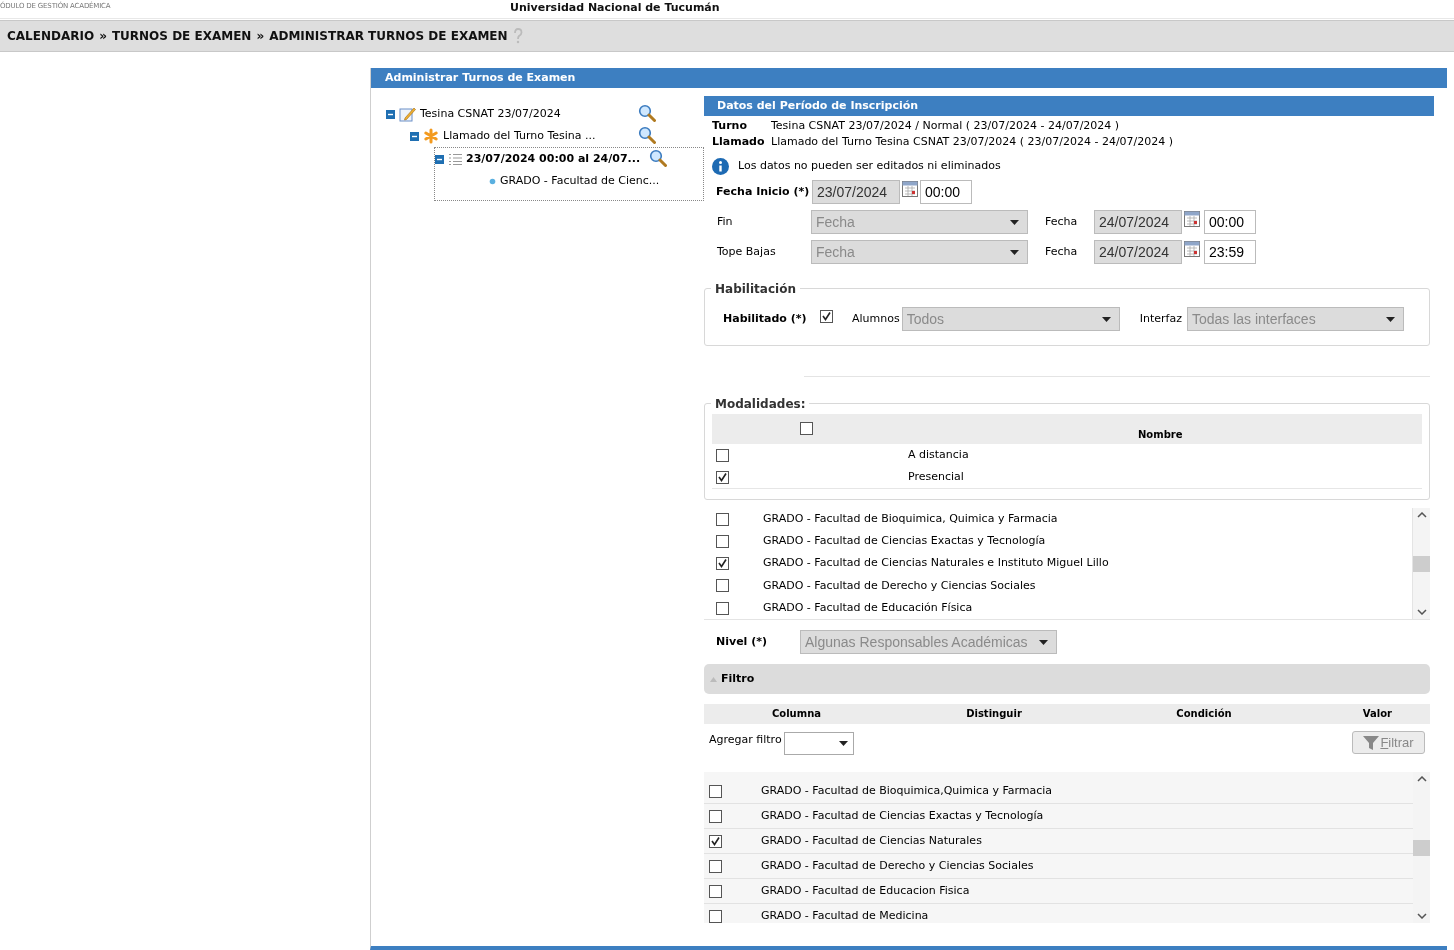  I want to click on list-item: GRADO - Facultad de Bioquimica,Quimica y Farmacia, so click(907, 791).